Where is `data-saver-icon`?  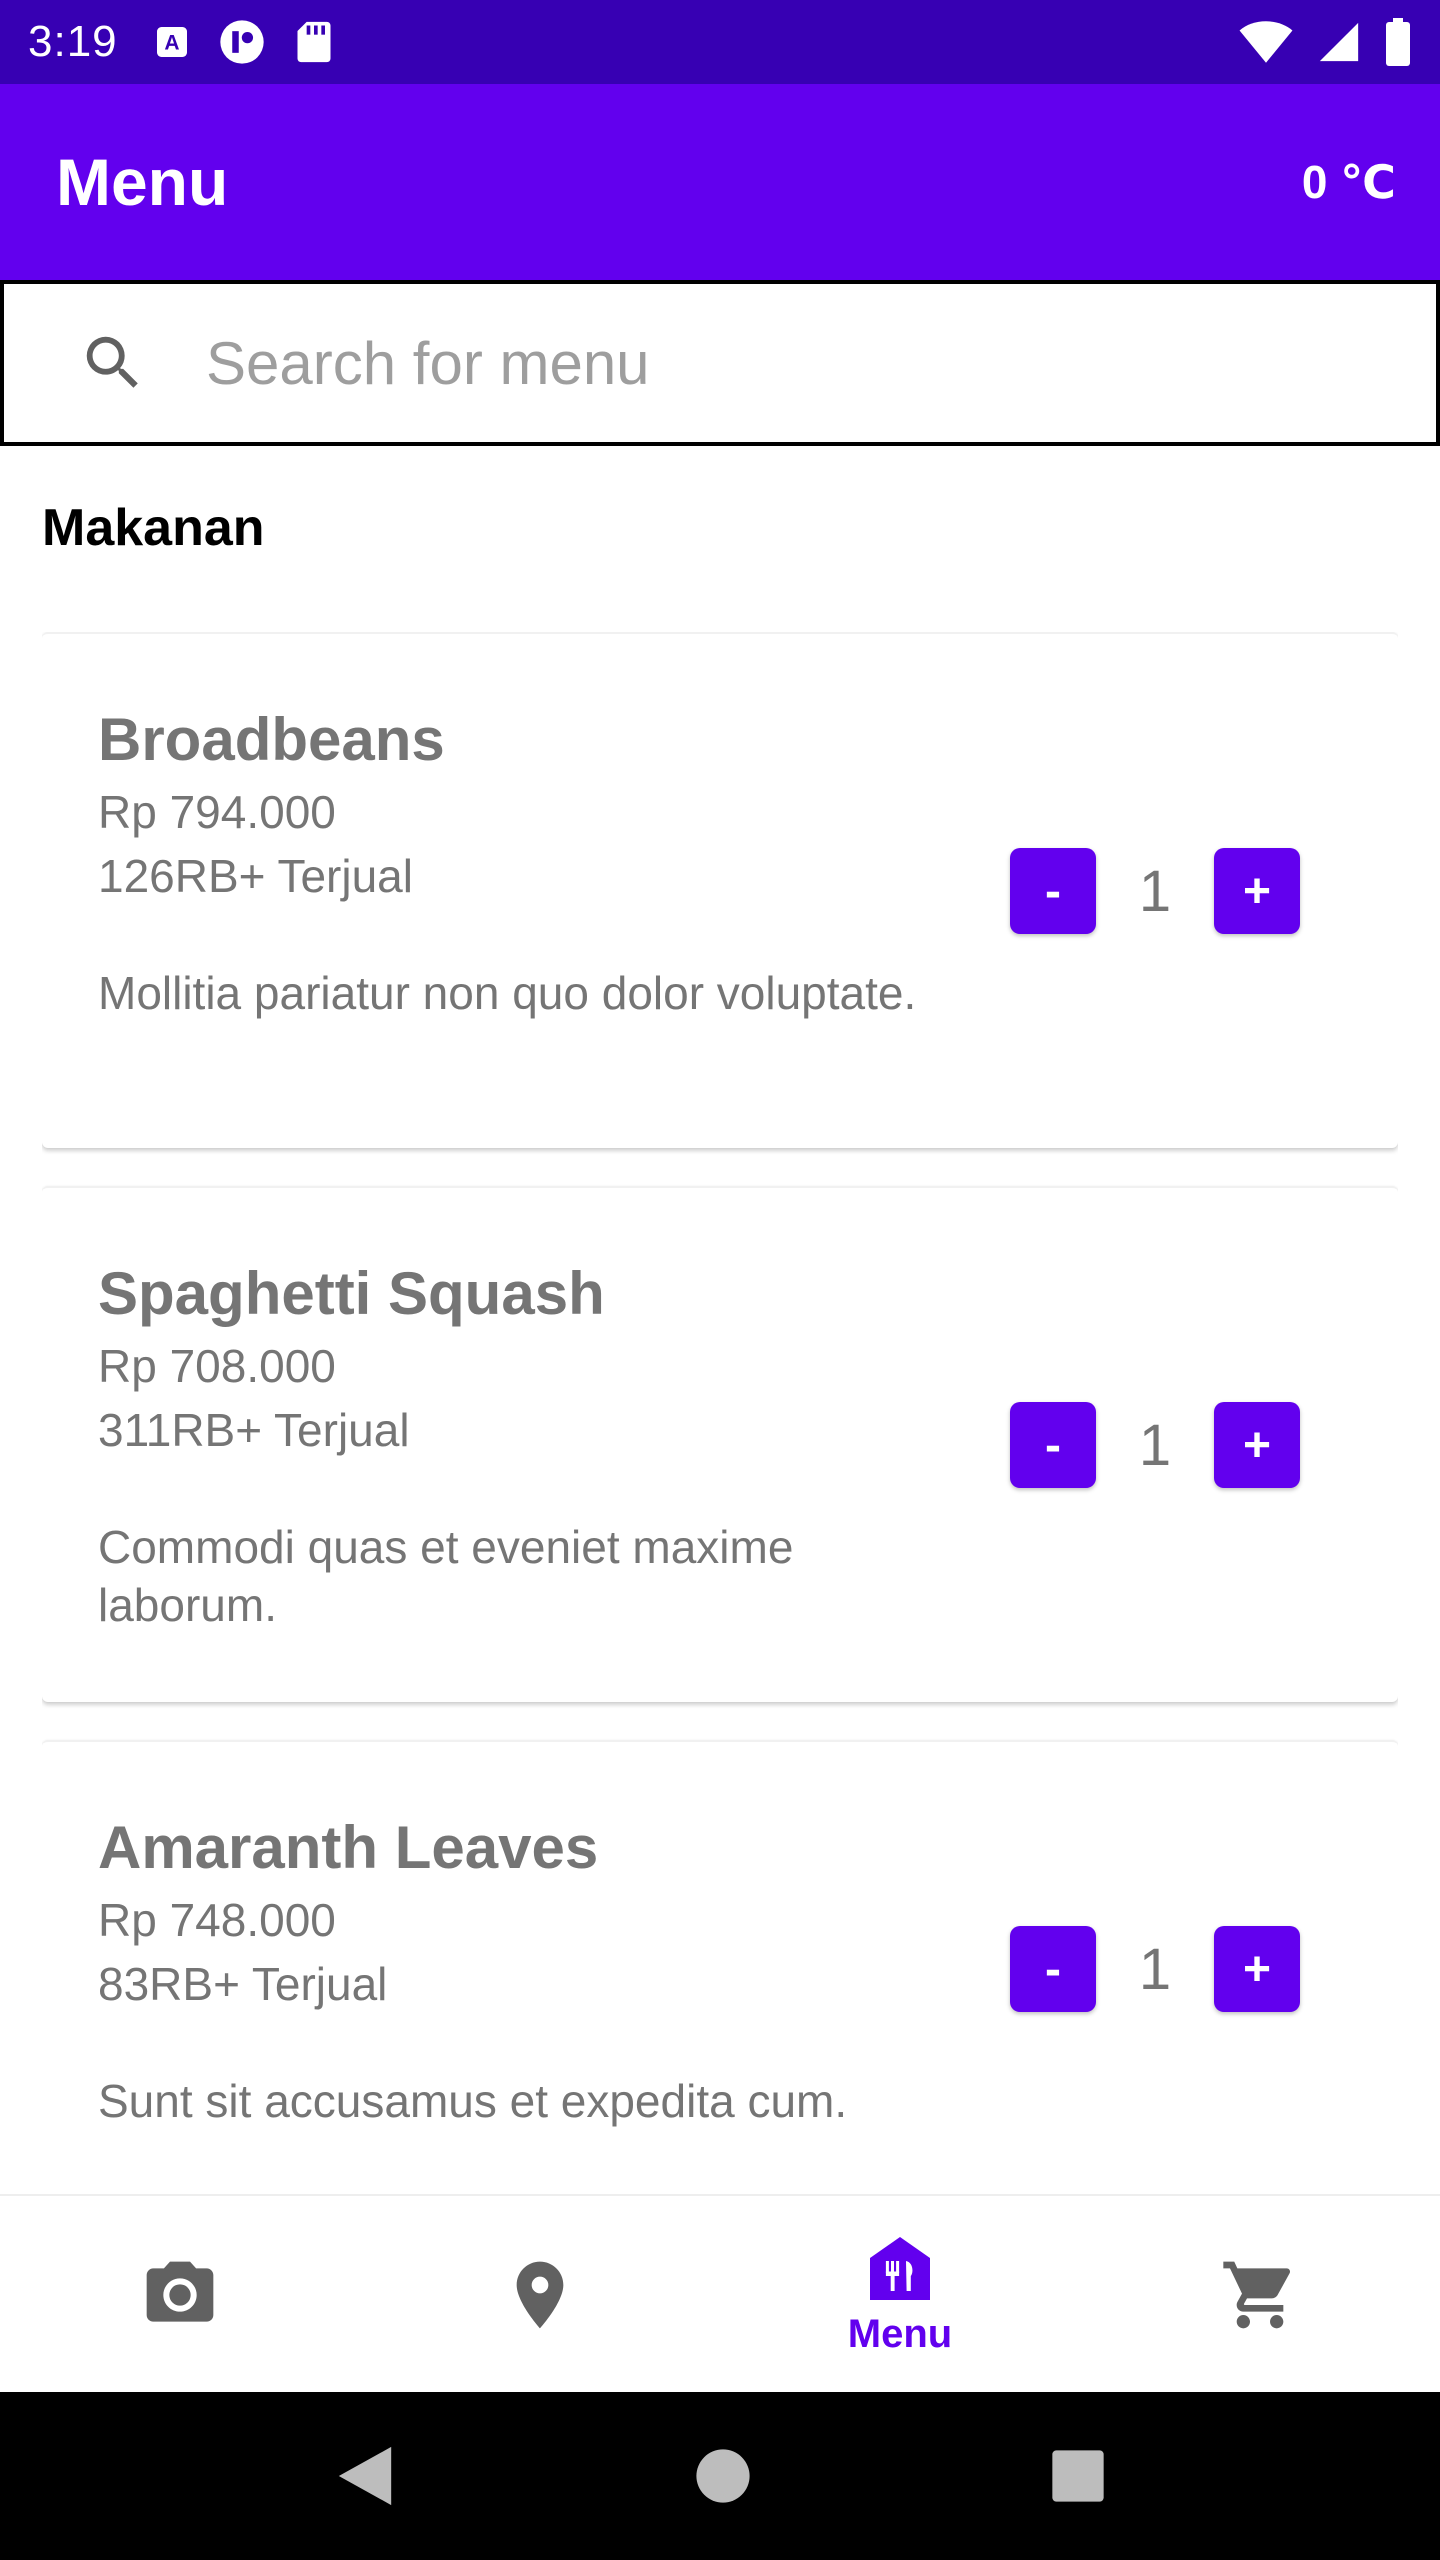 data-saver-icon is located at coordinates (241, 42).